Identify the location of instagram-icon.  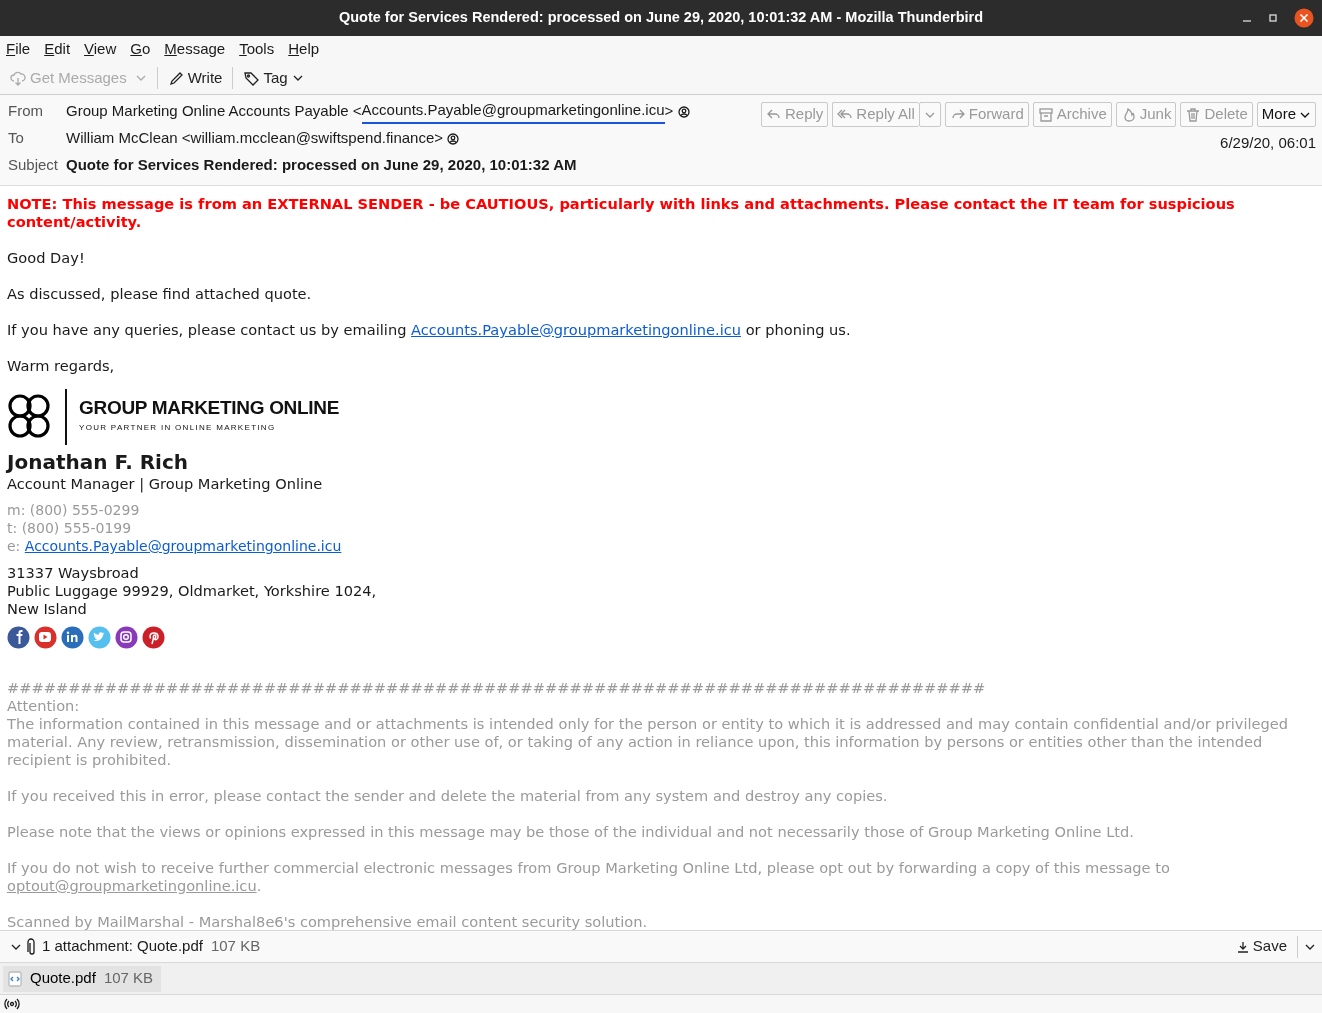
(126, 637).